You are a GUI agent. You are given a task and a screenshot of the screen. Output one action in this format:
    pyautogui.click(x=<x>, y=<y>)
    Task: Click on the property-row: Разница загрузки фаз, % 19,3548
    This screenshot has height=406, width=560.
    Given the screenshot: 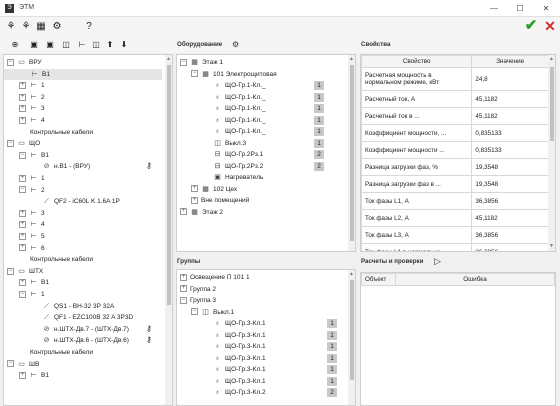 What is the action you would take?
    pyautogui.click(x=455, y=167)
    